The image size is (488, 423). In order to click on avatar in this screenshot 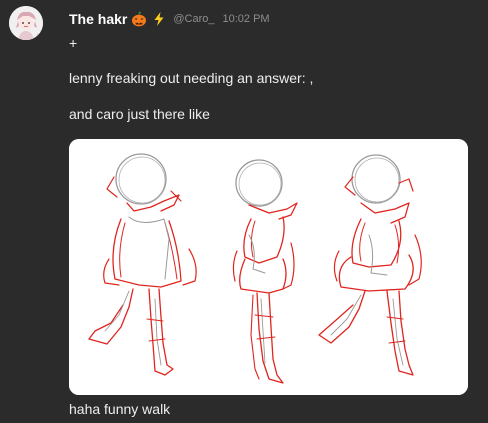, I will do `click(26, 23)`.